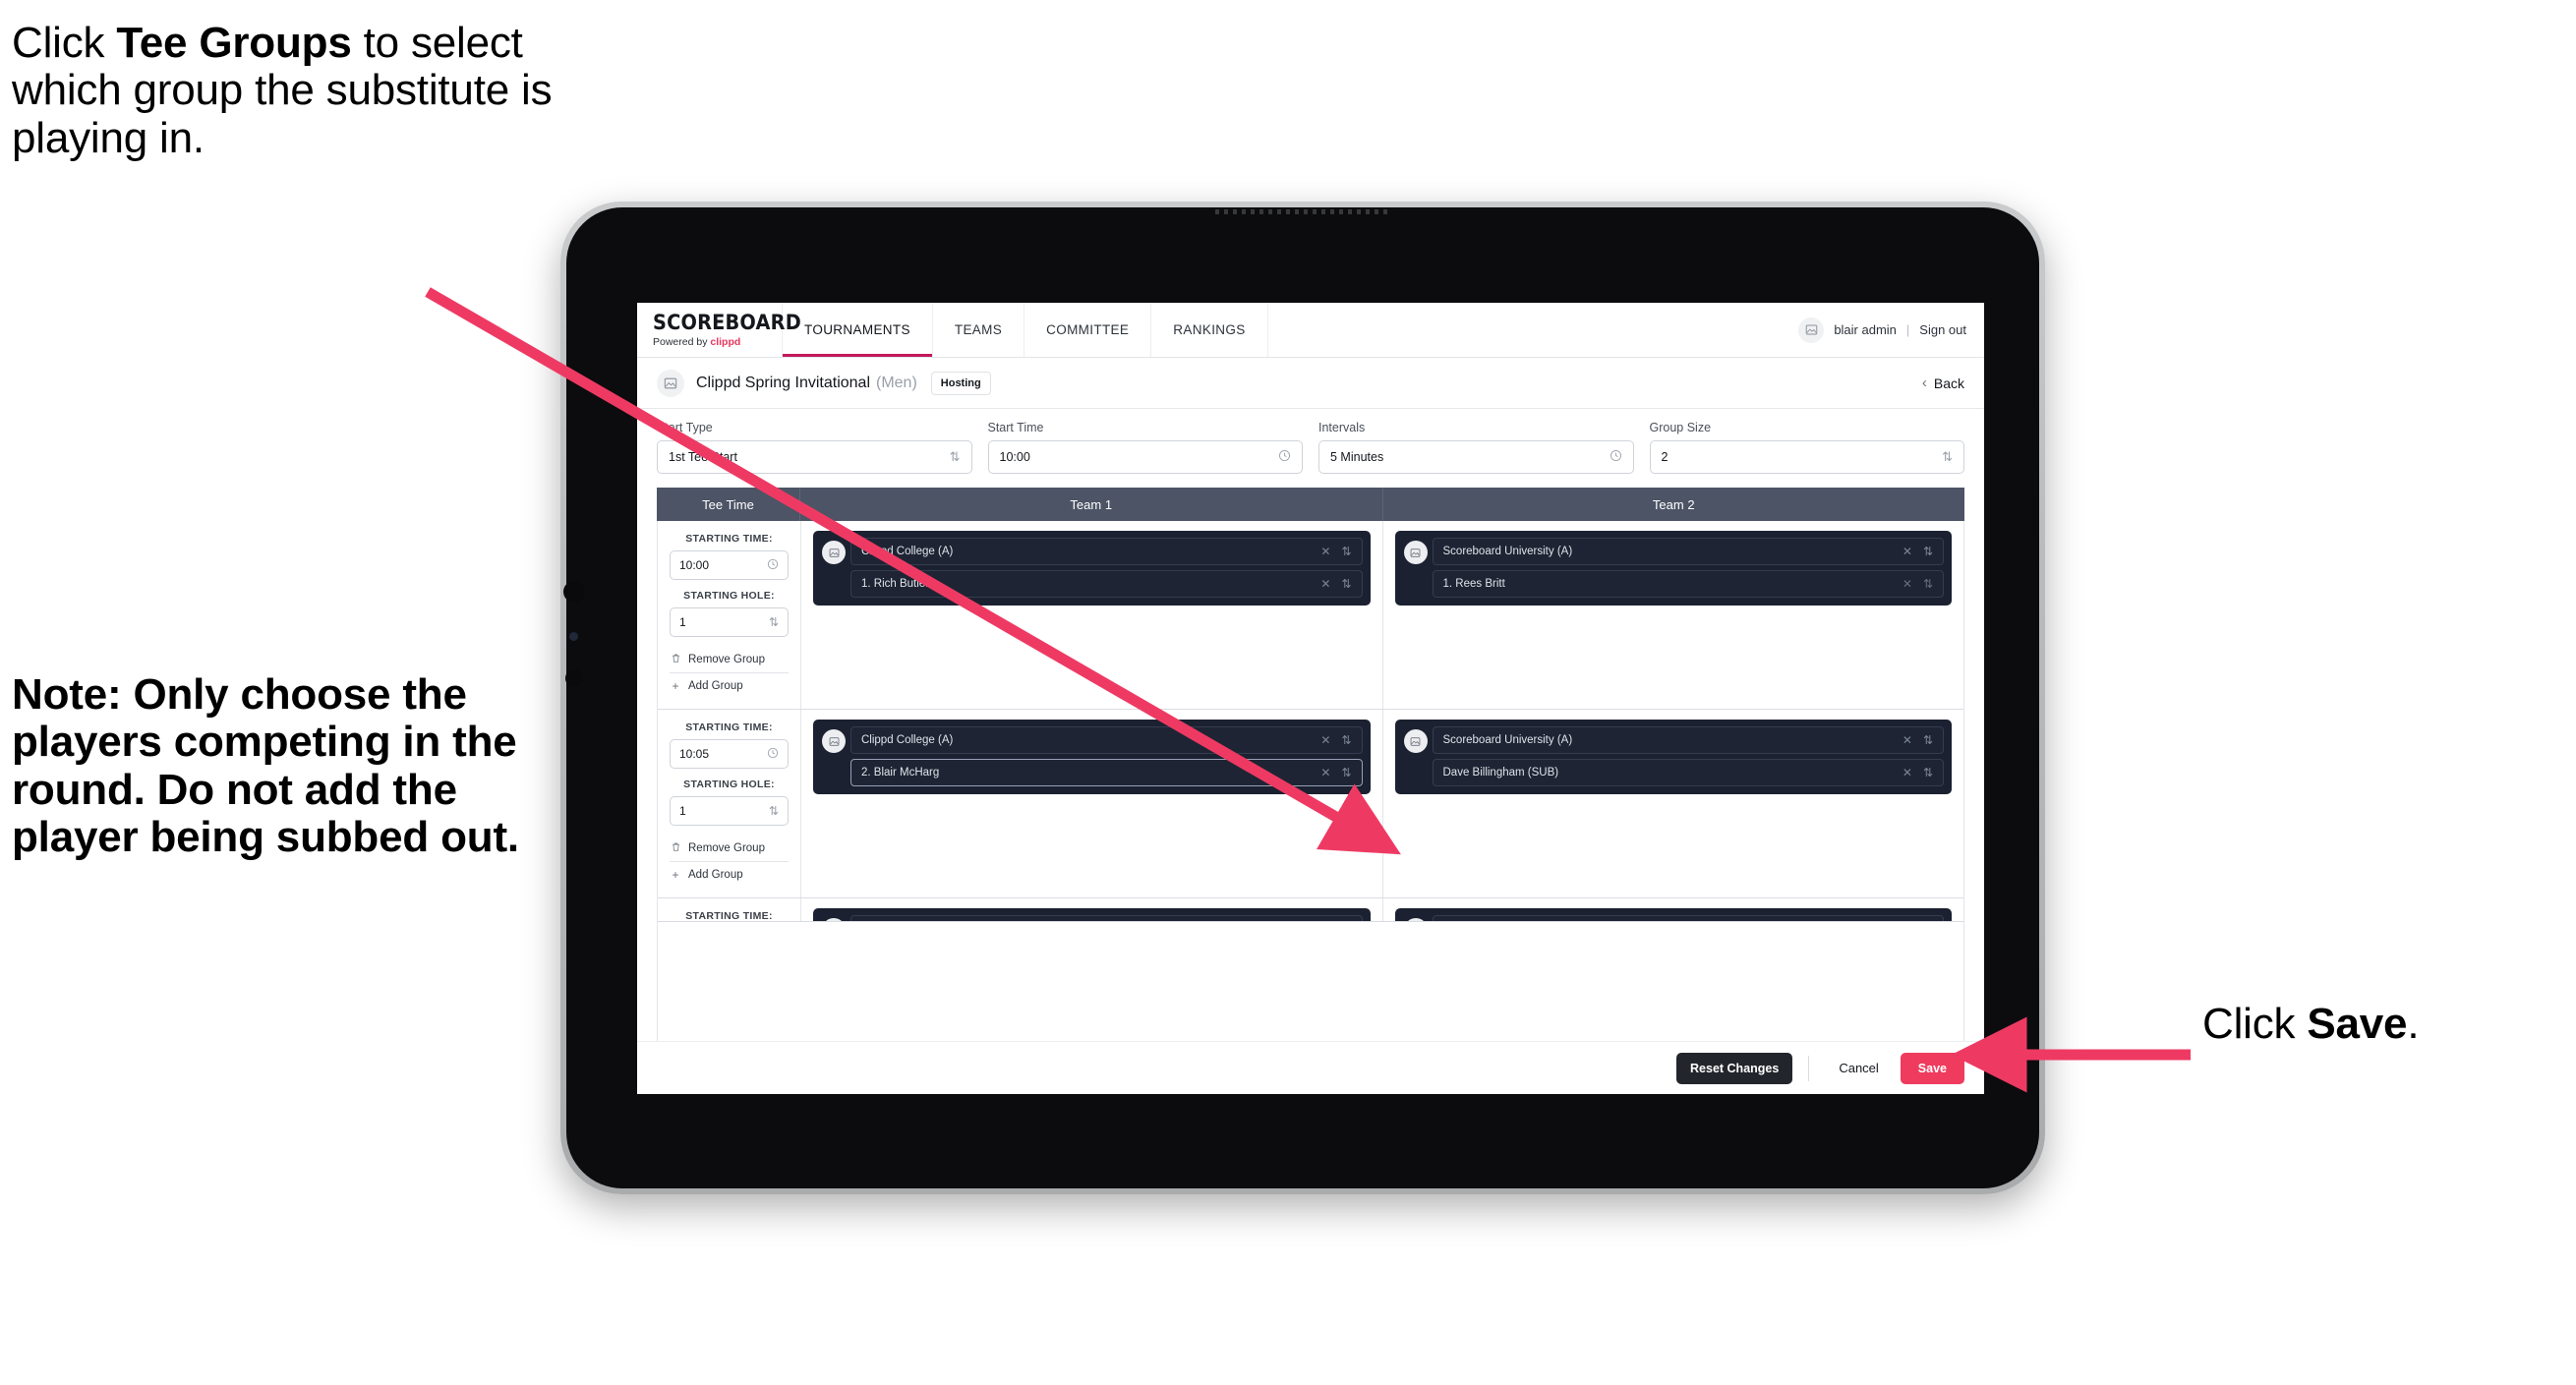 The width and height of the screenshot is (2576, 1385). Describe the element at coordinates (1145, 457) in the screenshot. I see `start-time-input: 10:00` at that location.